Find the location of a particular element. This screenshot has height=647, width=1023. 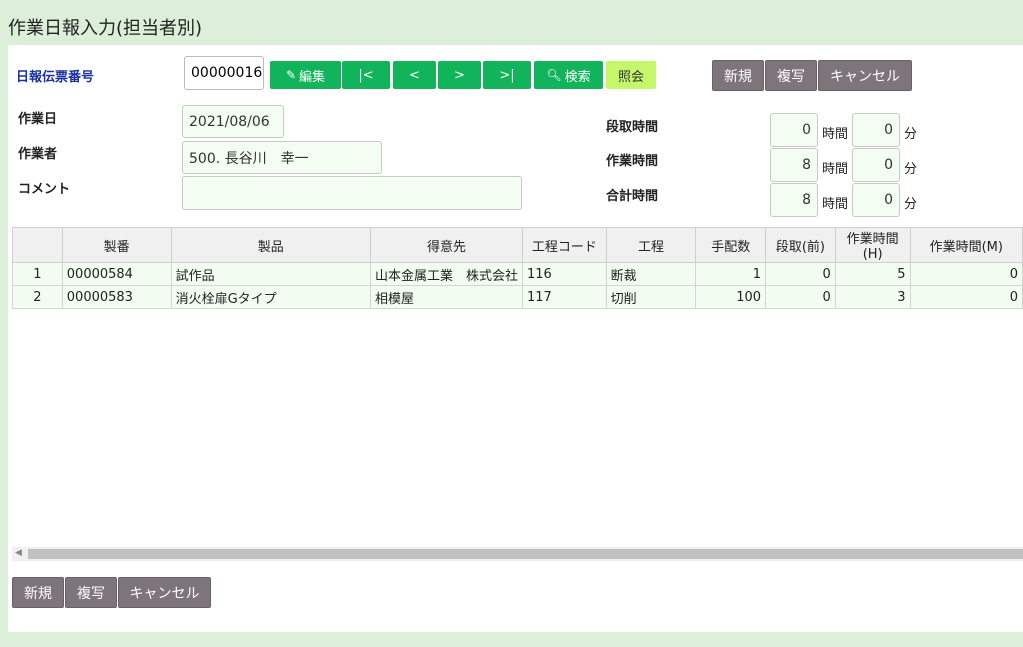

column-header-setup: 段取(前) is located at coordinates (800, 245).